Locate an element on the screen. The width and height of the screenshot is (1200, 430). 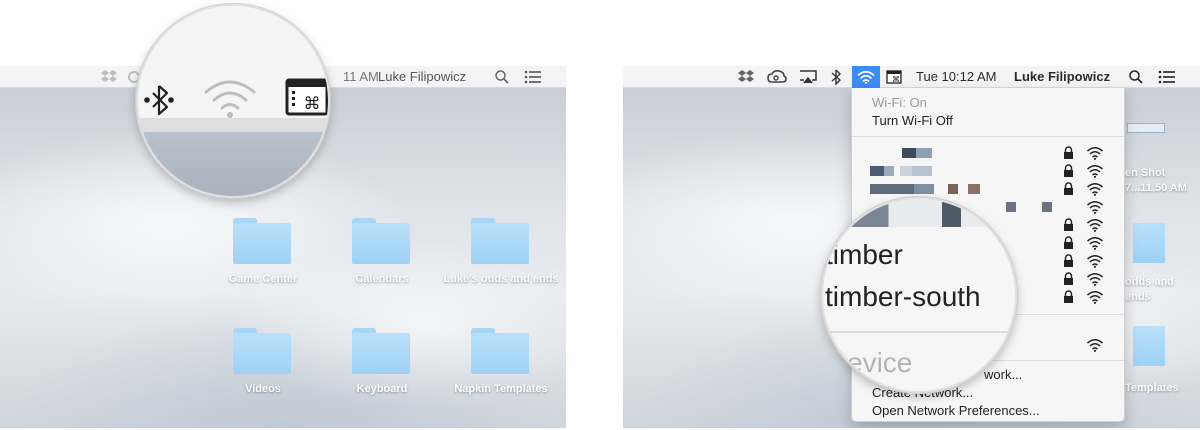
desktop-file-label: en Shot 7...11.50 AM is located at coordinates (1156, 180).